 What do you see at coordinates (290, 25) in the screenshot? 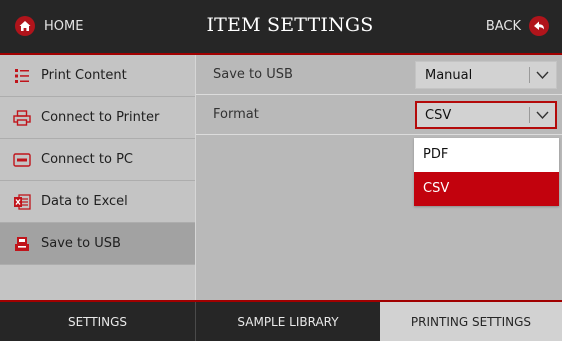
I see `page-title: ITEM SETTINGS` at bounding box center [290, 25].